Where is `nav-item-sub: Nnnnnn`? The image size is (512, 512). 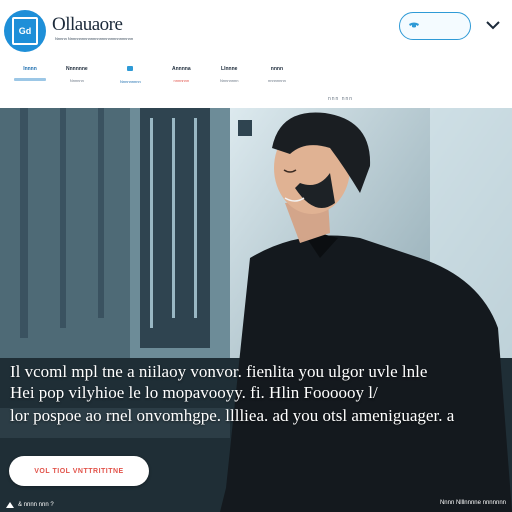
nav-item-sub: Nnnnnn is located at coordinates (76, 80).